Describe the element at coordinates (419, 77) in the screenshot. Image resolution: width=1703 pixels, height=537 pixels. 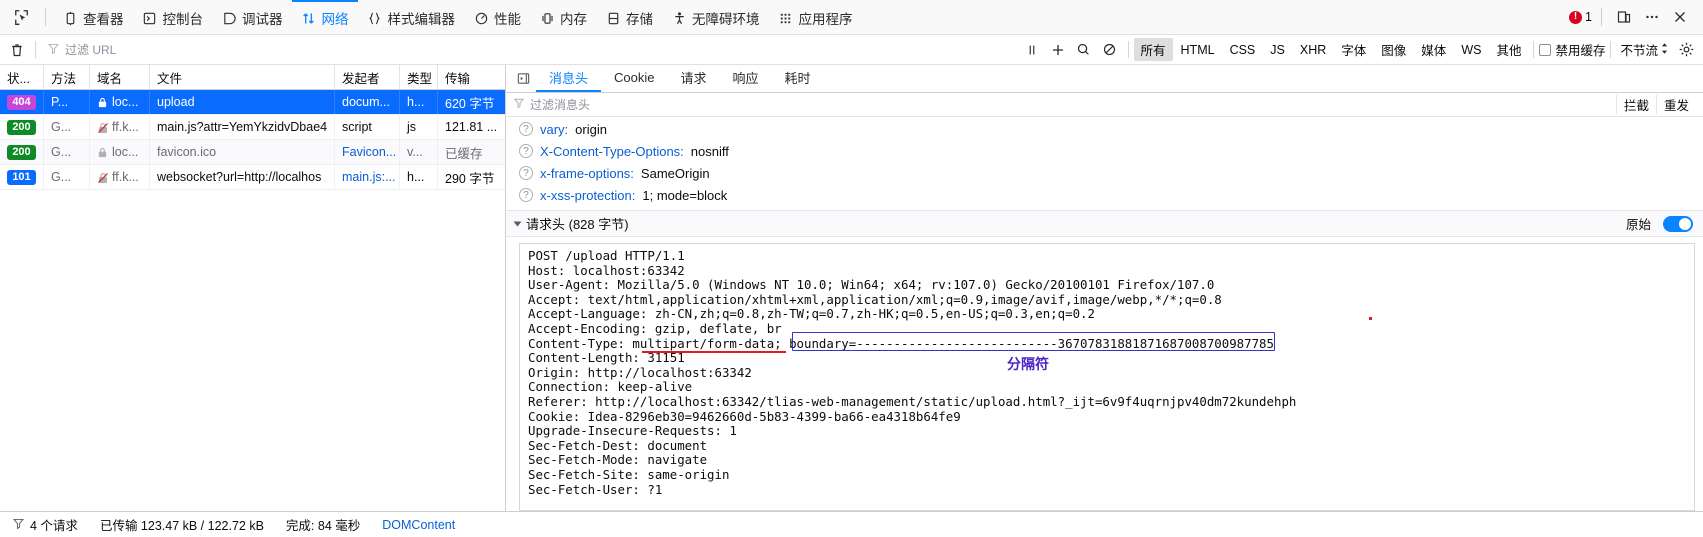
I see `column-header-type: 类型` at that location.